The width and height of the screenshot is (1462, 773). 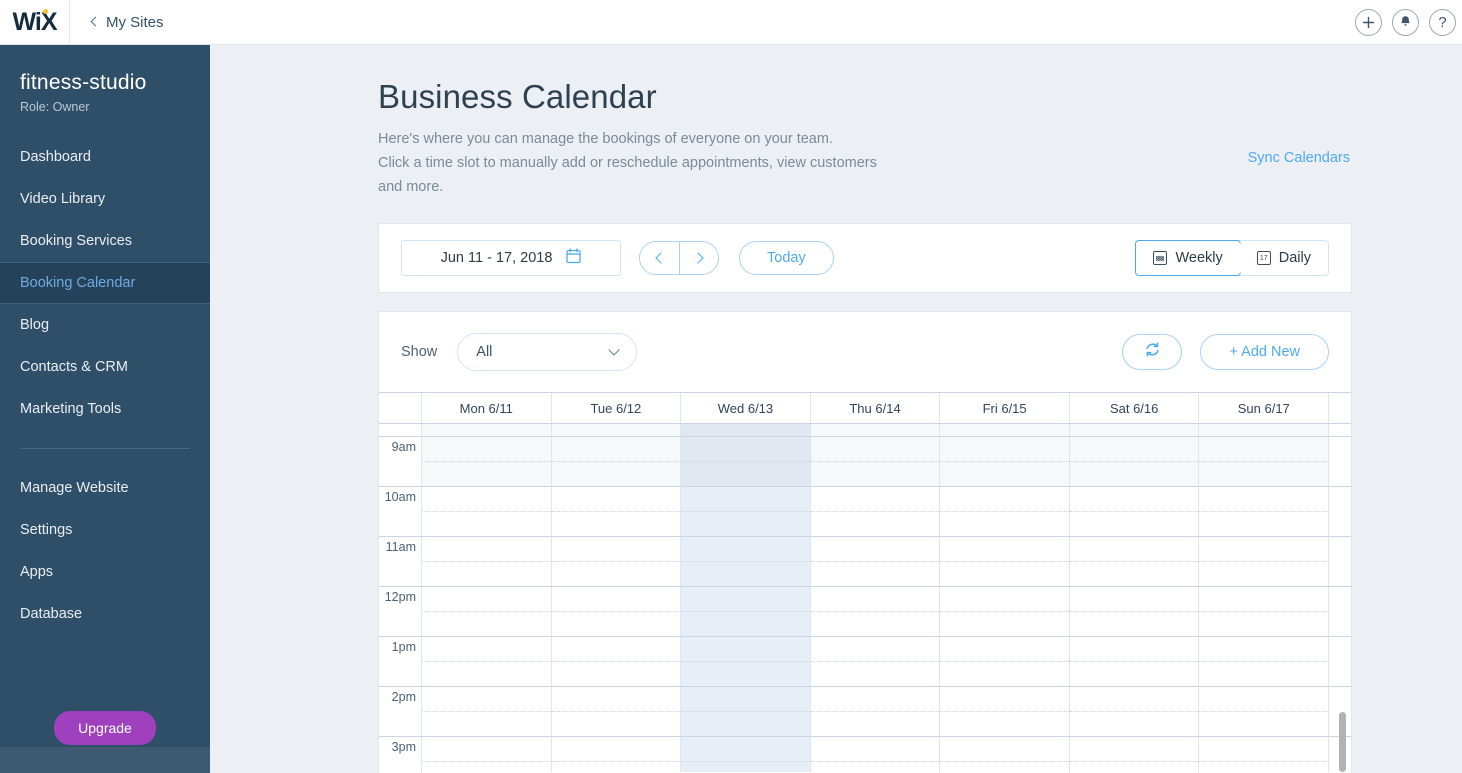 What do you see at coordinates (698, 258) in the screenshot?
I see `next-week-button` at bounding box center [698, 258].